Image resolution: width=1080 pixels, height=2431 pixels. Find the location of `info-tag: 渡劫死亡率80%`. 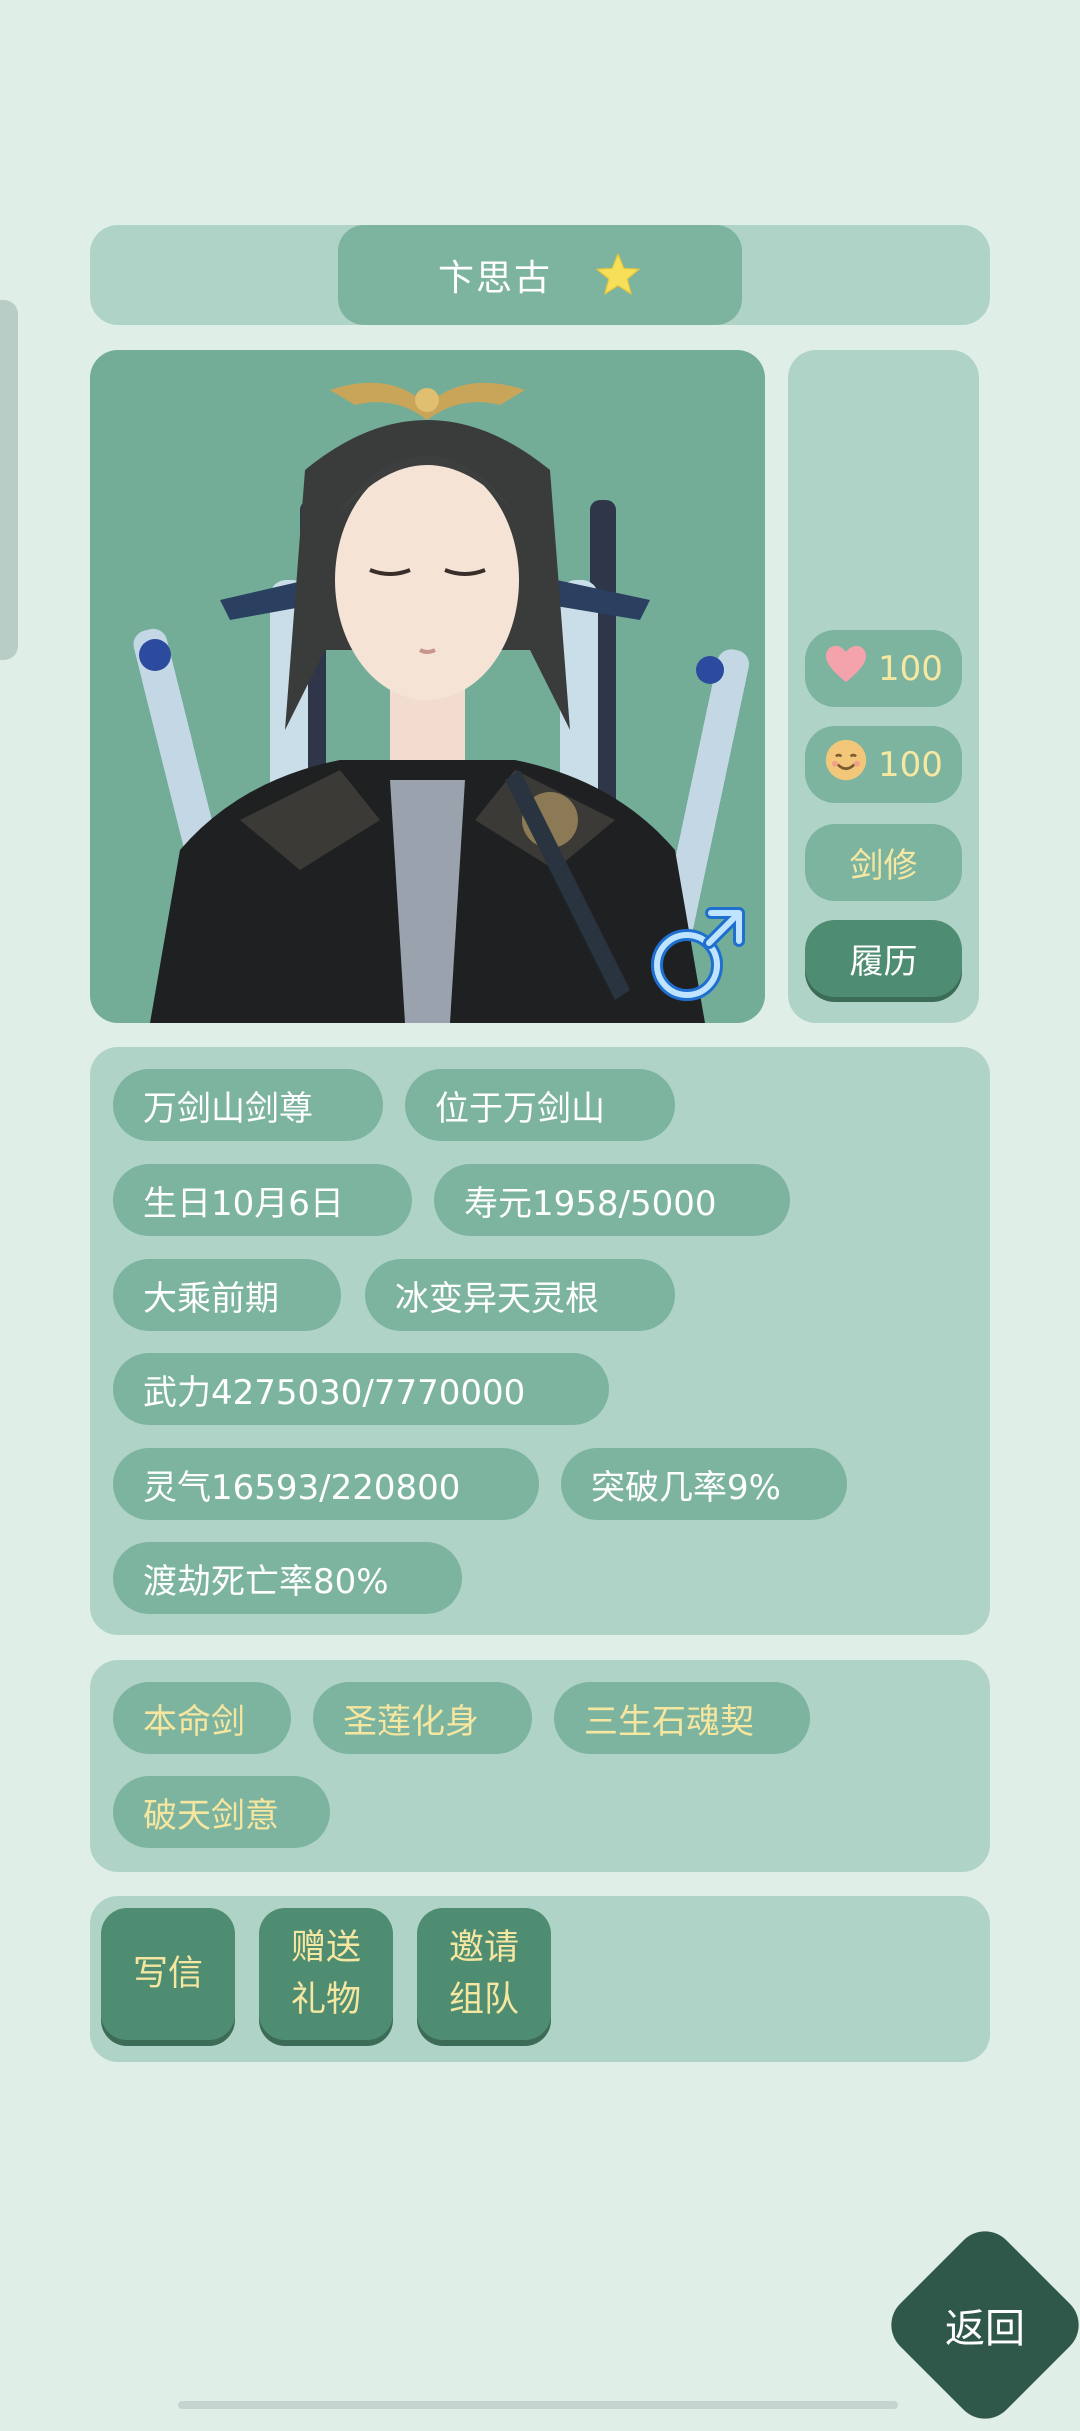

info-tag: 渡劫死亡率80% is located at coordinates (287, 1578).